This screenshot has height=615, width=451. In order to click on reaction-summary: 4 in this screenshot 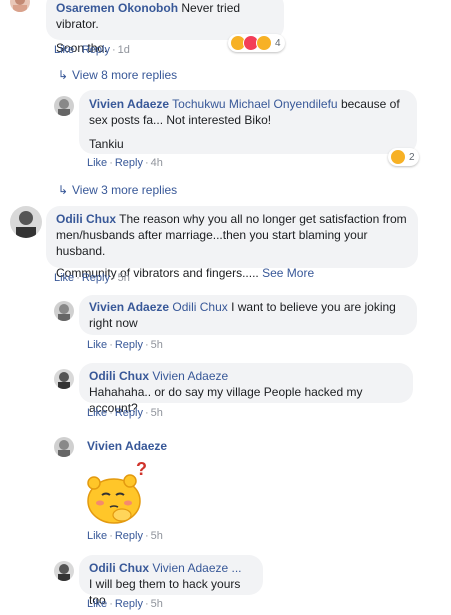, I will do `click(256, 43)`.